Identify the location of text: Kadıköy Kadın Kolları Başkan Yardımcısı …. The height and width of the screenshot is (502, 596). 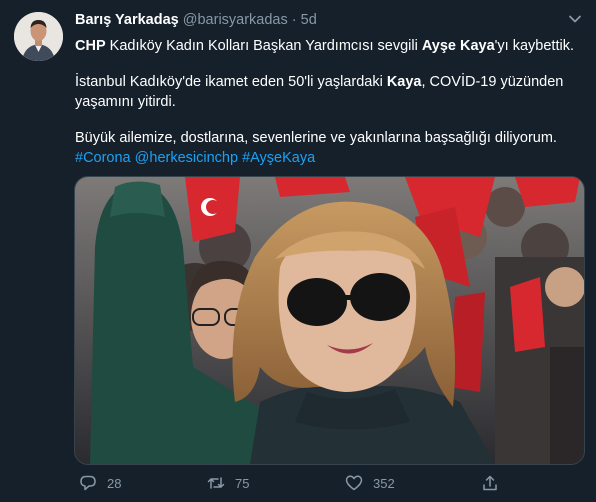
(263, 46).